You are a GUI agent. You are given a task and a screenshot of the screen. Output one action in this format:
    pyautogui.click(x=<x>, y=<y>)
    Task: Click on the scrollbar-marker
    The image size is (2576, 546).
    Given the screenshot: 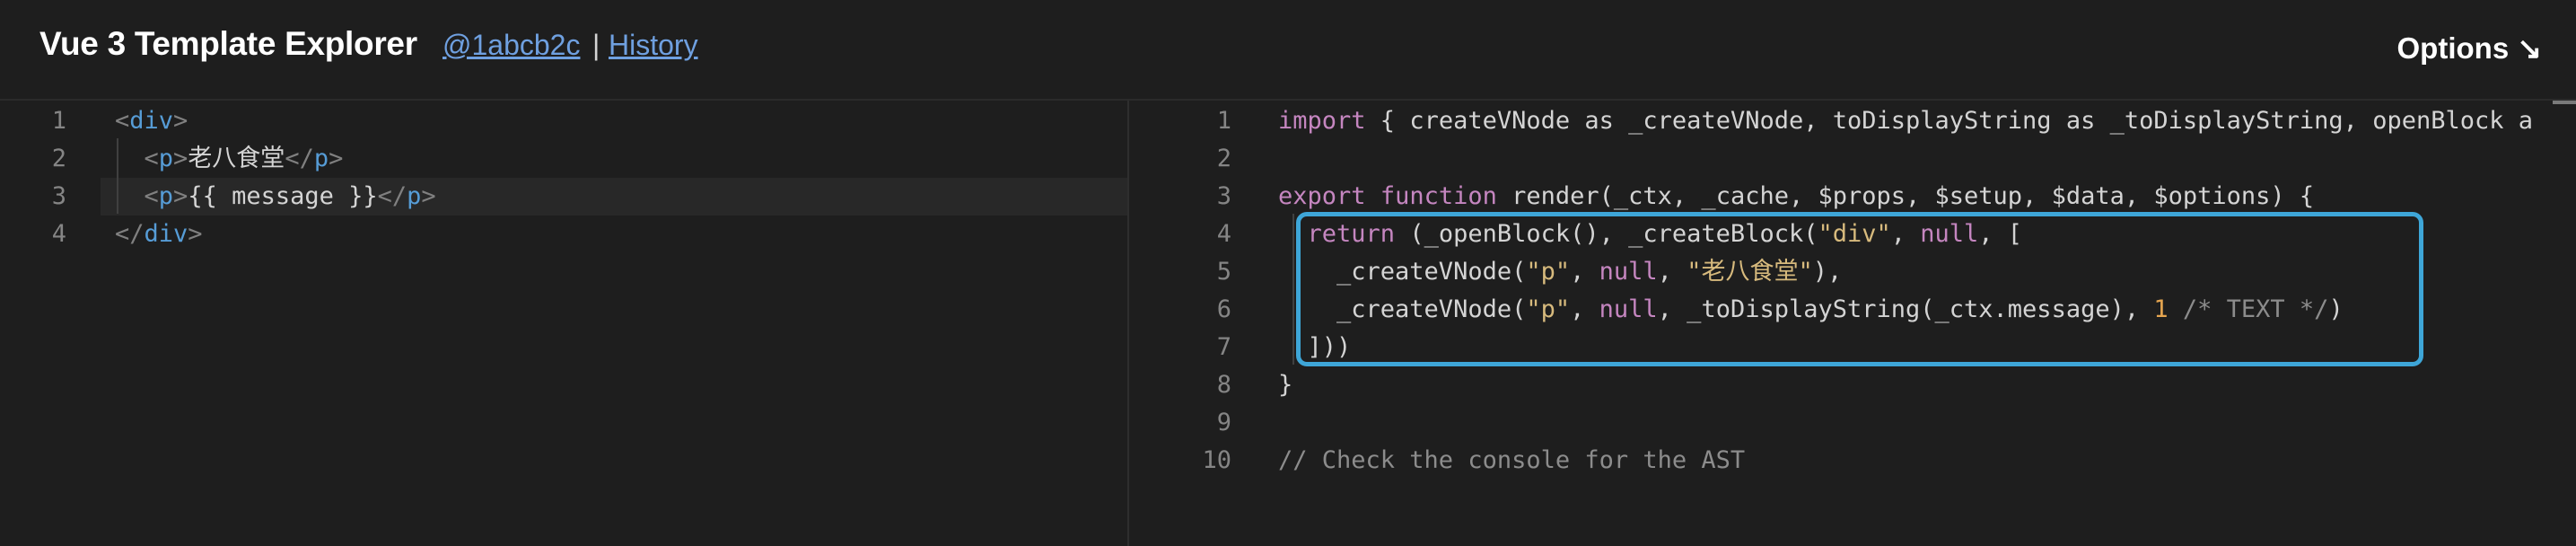 What is the action you would take?
    pyautogui.click(x=2564, y=102)
    